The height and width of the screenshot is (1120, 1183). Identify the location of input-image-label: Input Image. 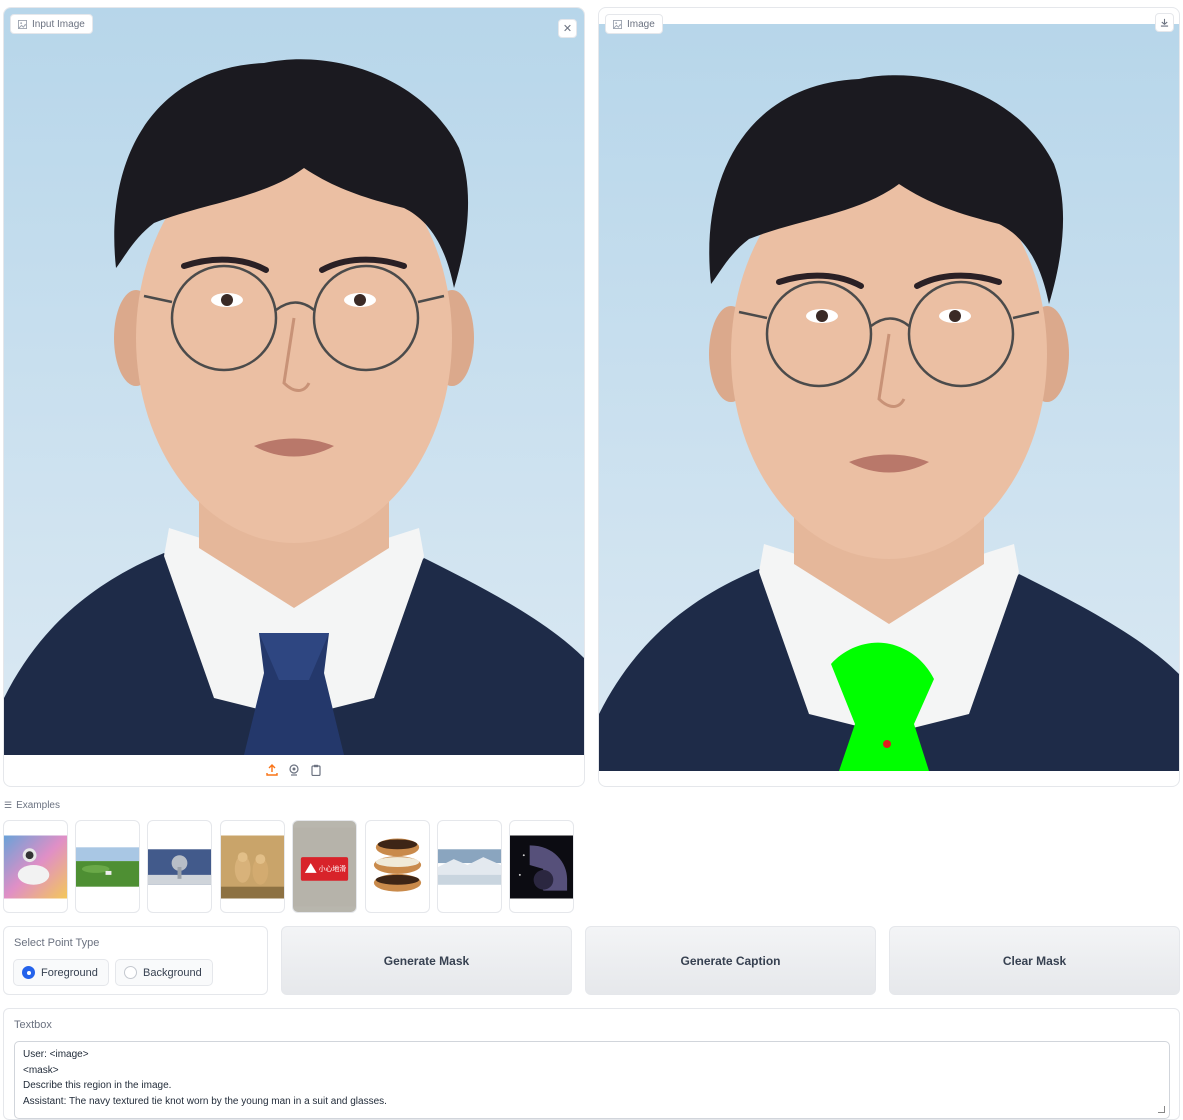
(58, 24).